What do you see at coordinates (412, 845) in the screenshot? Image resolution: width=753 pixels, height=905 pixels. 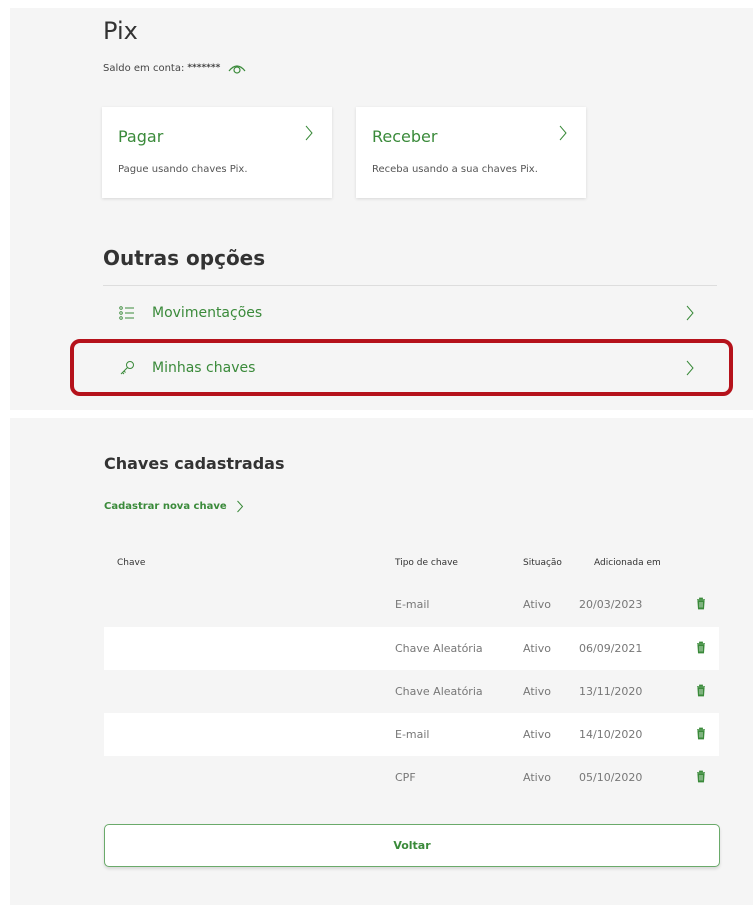 I see `back-button: Voltar` at bounding box center [412, 845].